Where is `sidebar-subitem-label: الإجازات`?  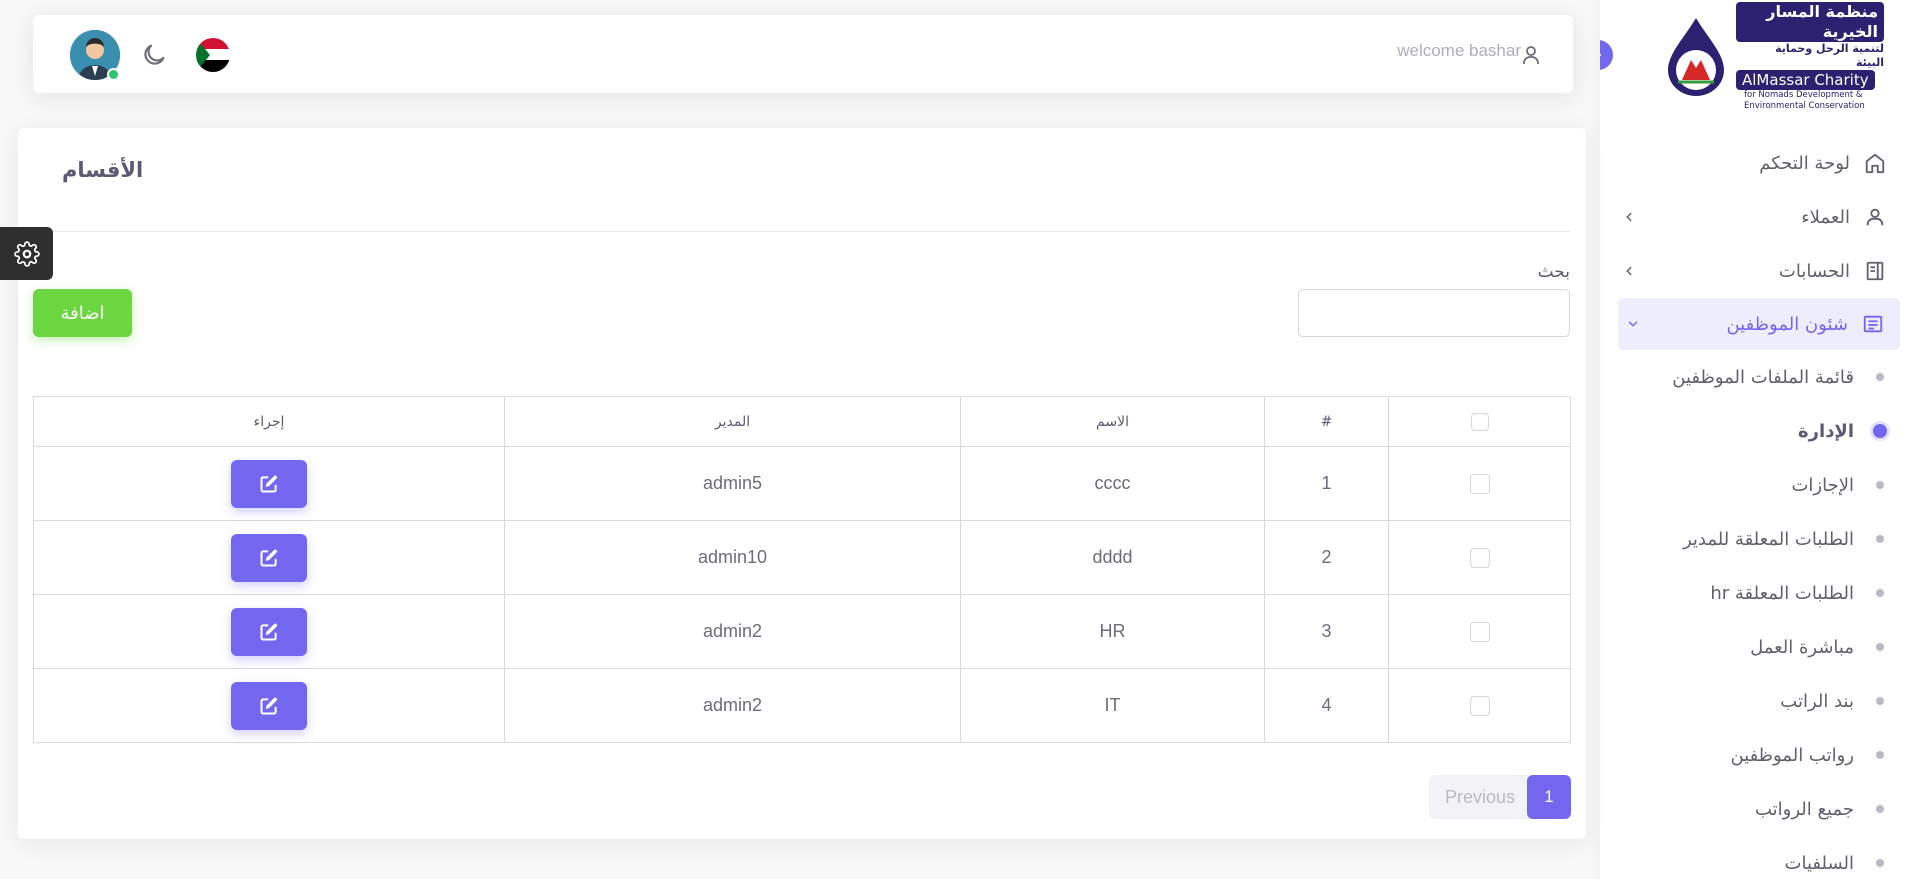 sidebar-subitem-label: الإجازات is located at coordinates (1822, 485).